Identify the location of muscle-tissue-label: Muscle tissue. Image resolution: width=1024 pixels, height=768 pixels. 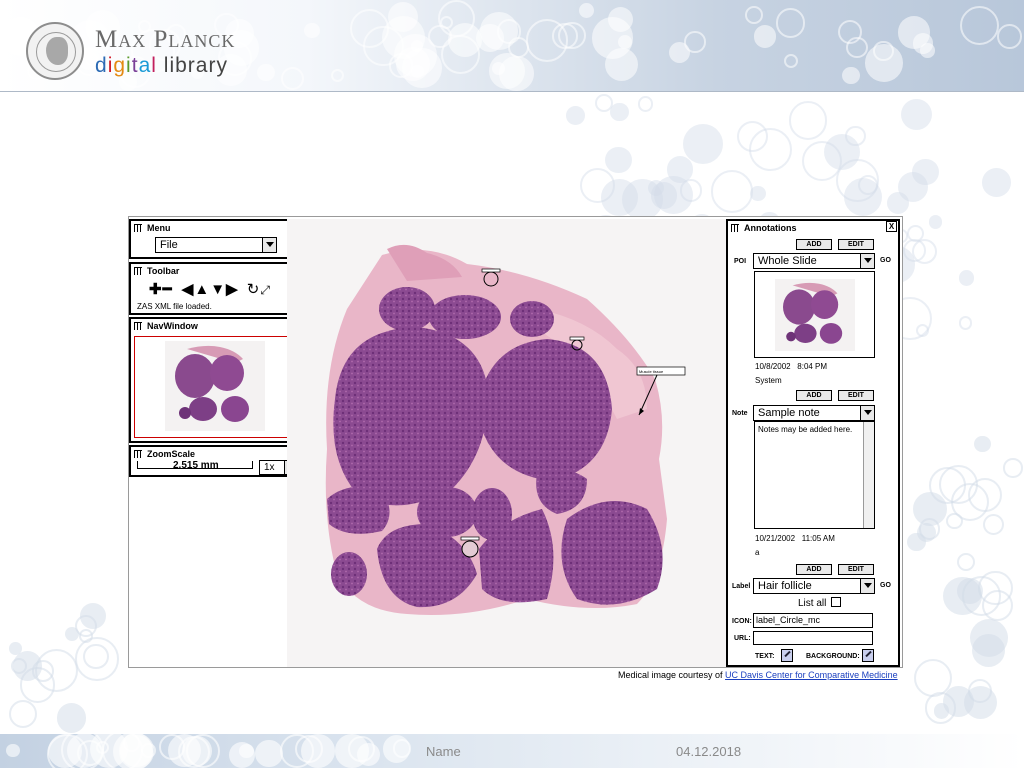
(651, 371).